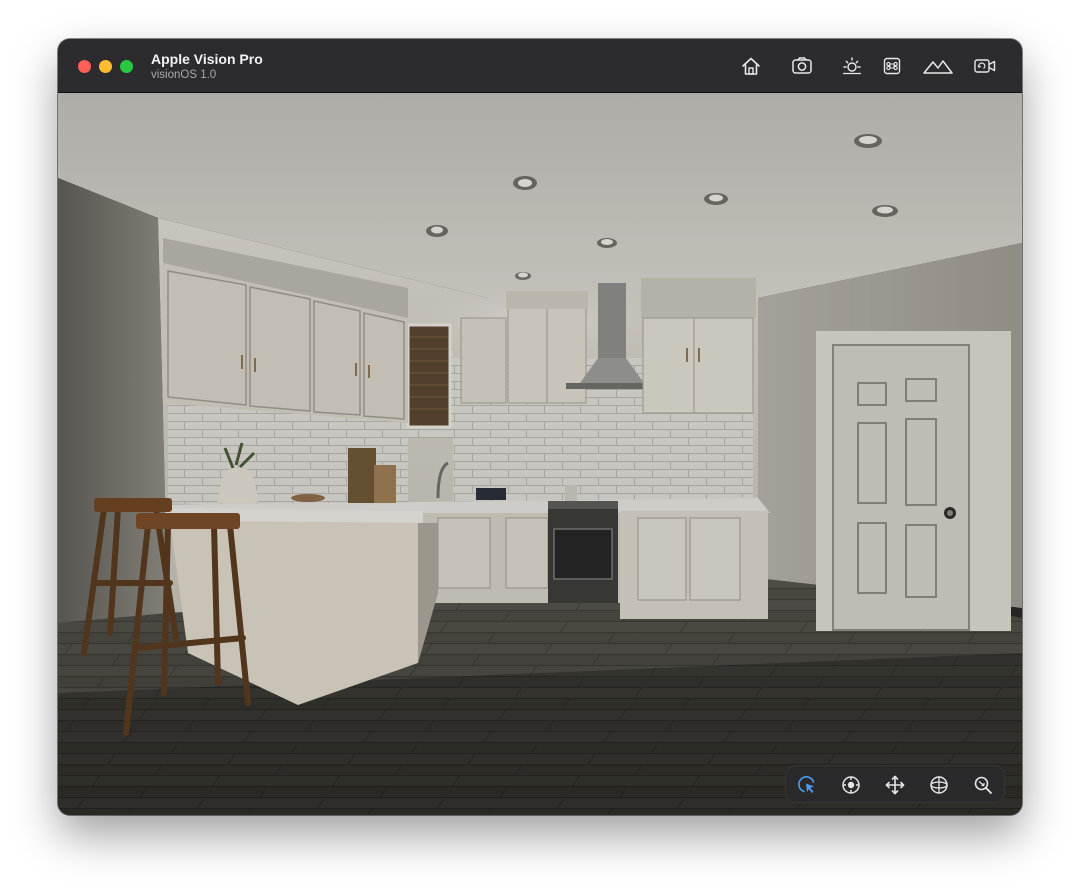 The width and height of the screenshot is (1080, 892). I want to click on device-rotate-button, so click(985, 66).